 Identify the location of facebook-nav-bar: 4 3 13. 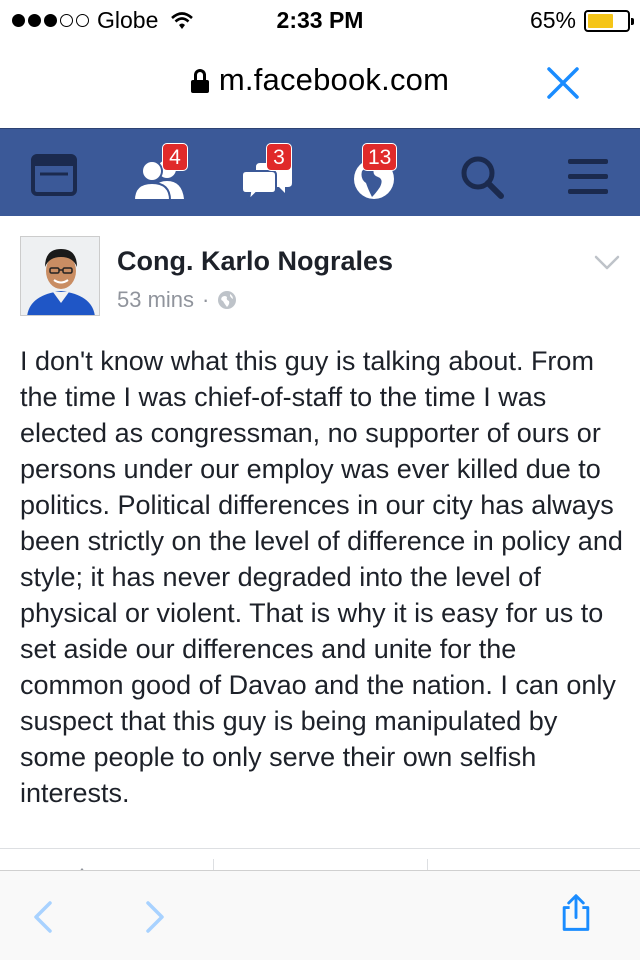
(320, 172).